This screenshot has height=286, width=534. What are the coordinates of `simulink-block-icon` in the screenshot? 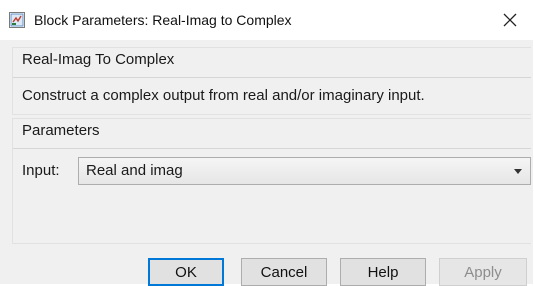 It's located at (17, 20).